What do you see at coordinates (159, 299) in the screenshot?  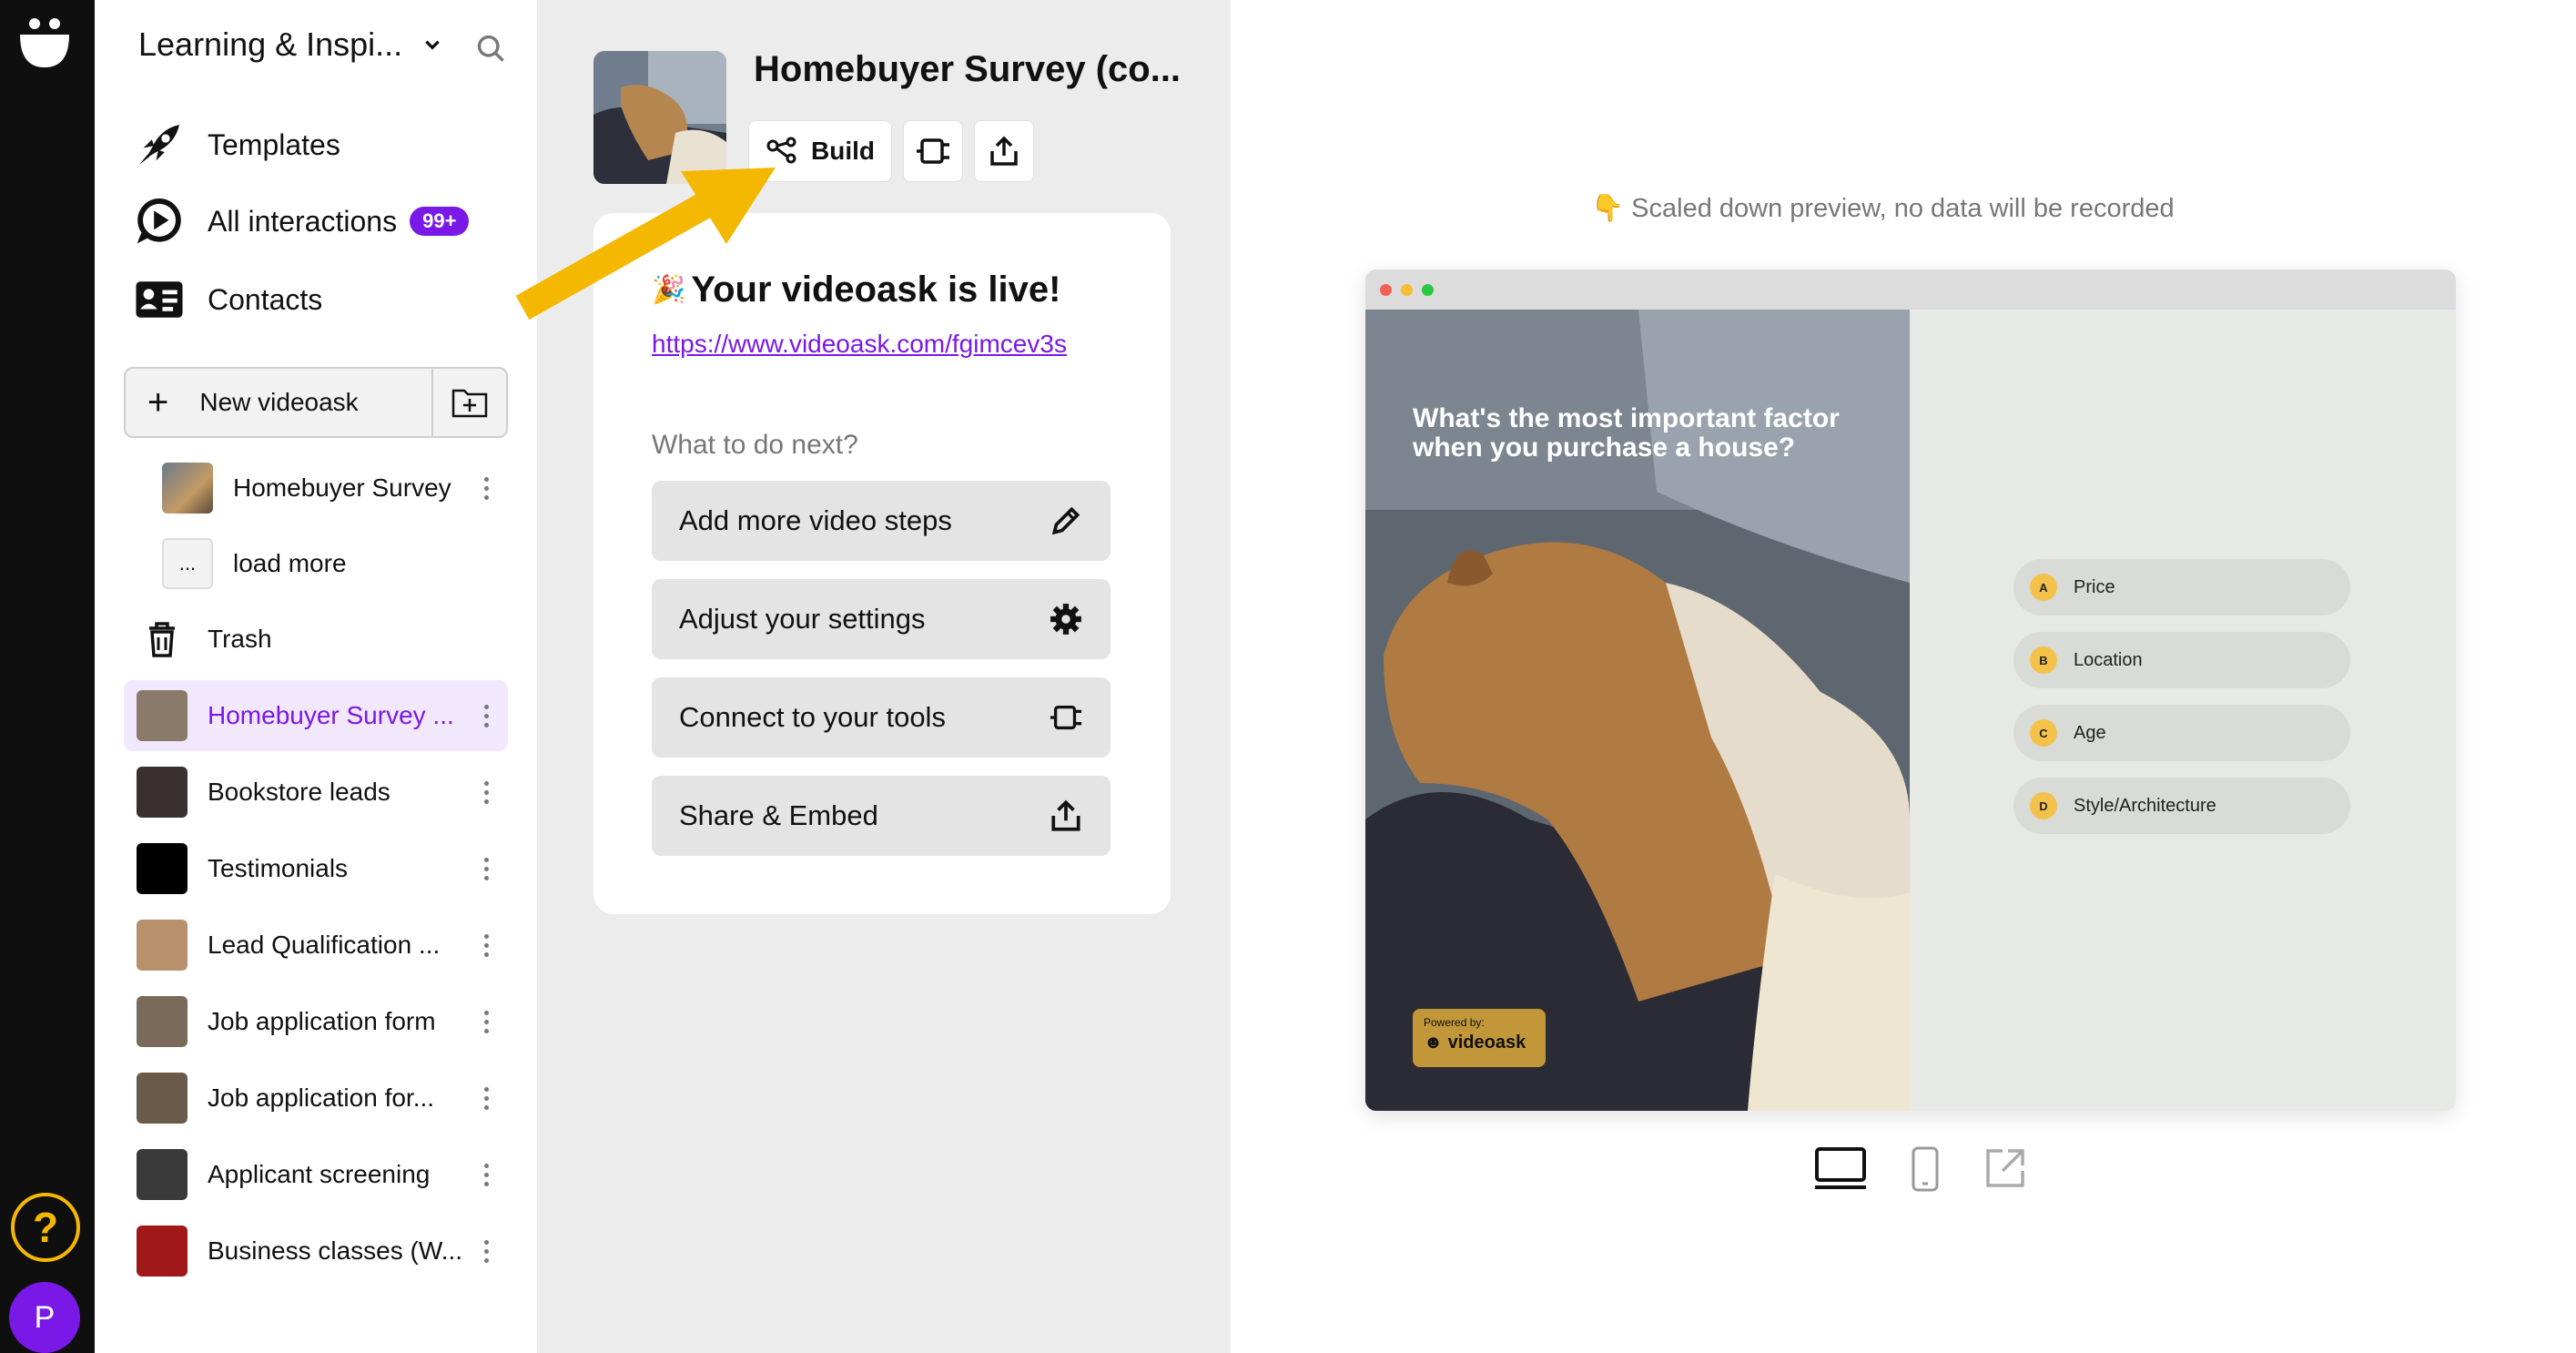 I see `contacts-card-icon` at bounding box center [159, 299].